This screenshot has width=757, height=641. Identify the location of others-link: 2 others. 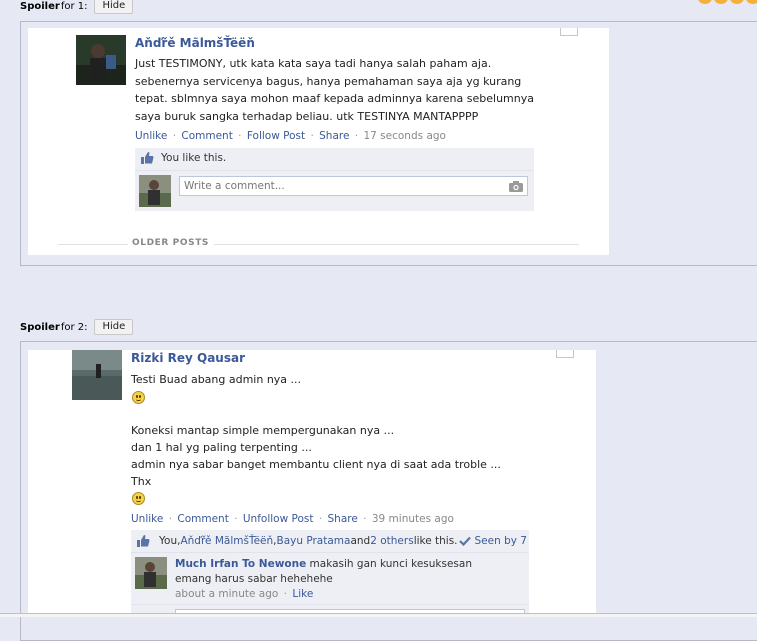
(391, 541).